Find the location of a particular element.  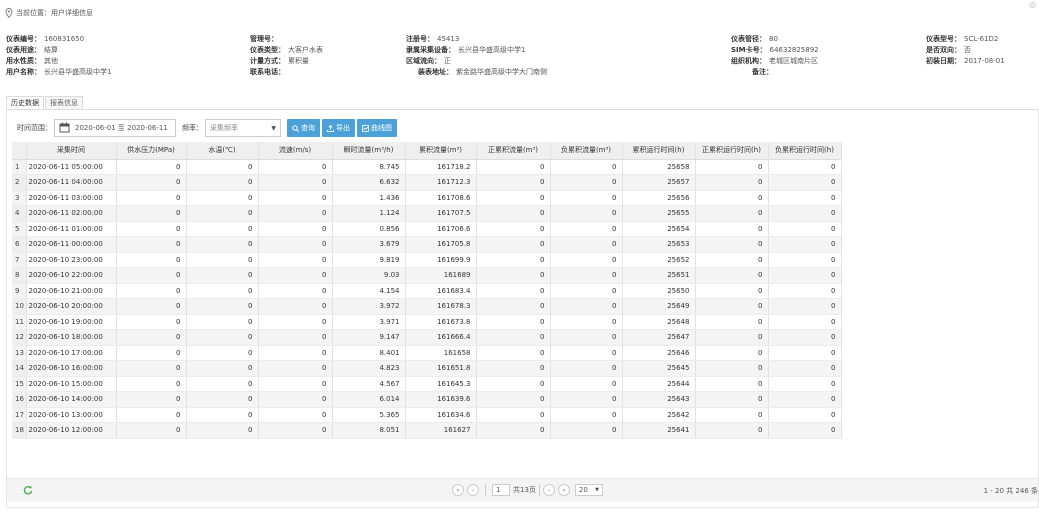

time-cell: 2020-06-11 04:00:00 is located at coordinates (71, 182).